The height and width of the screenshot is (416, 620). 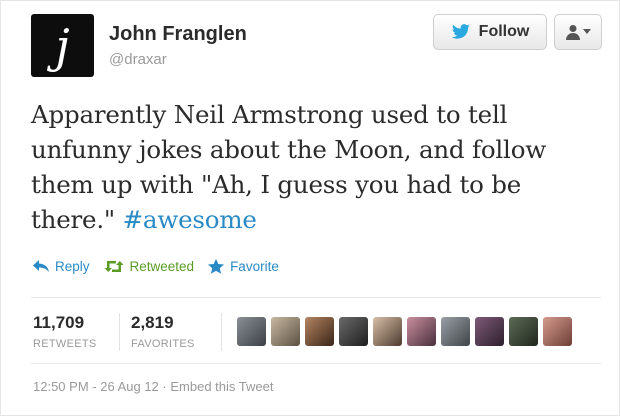 I want to click on user-handle: @draxar, so click(x=138, y=59).